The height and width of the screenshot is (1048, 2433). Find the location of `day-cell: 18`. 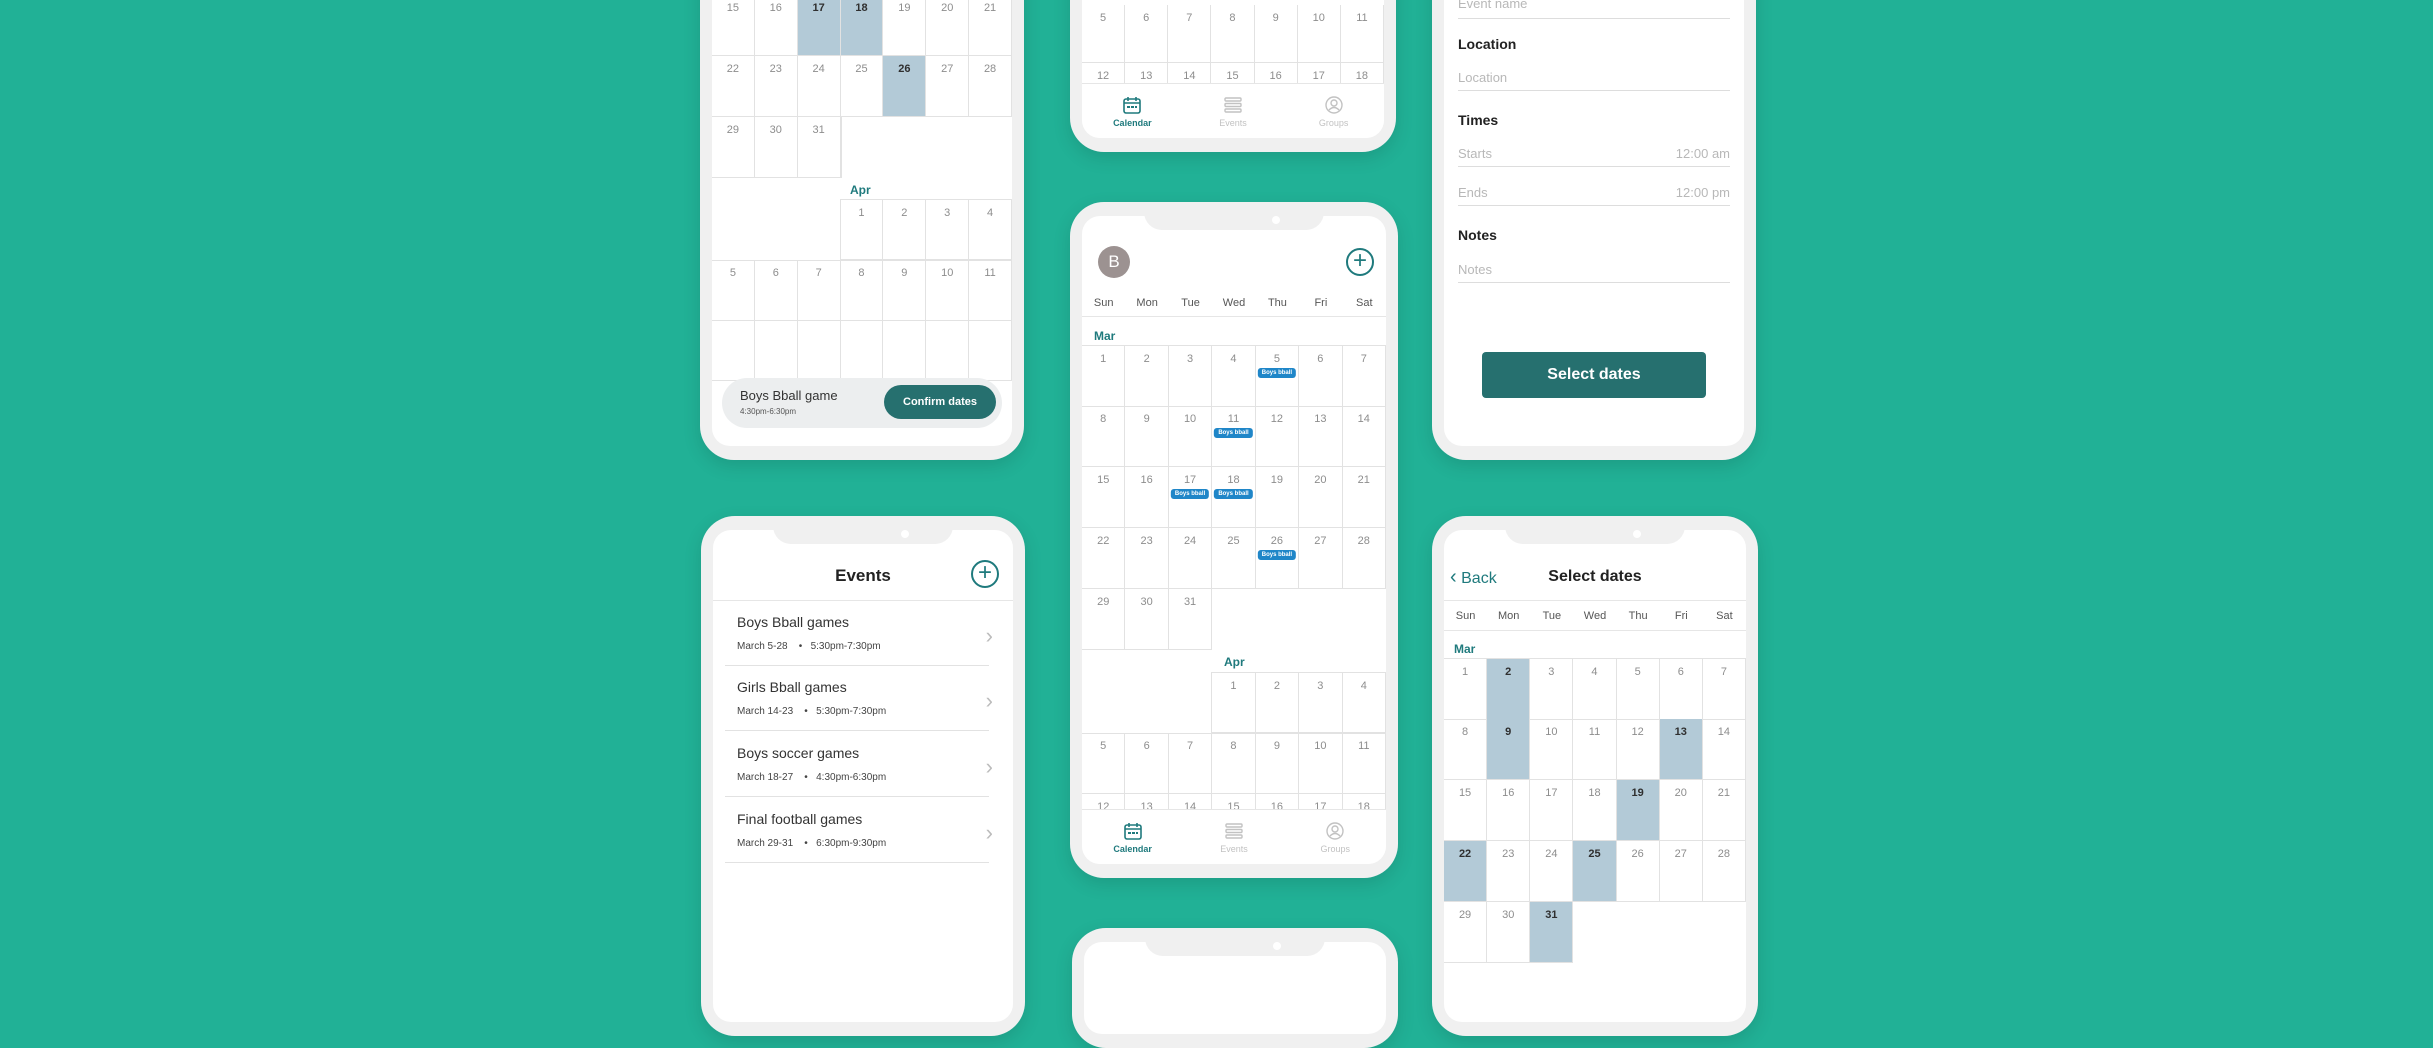

day-cell: 18 is located at coordinates (1595, 810).